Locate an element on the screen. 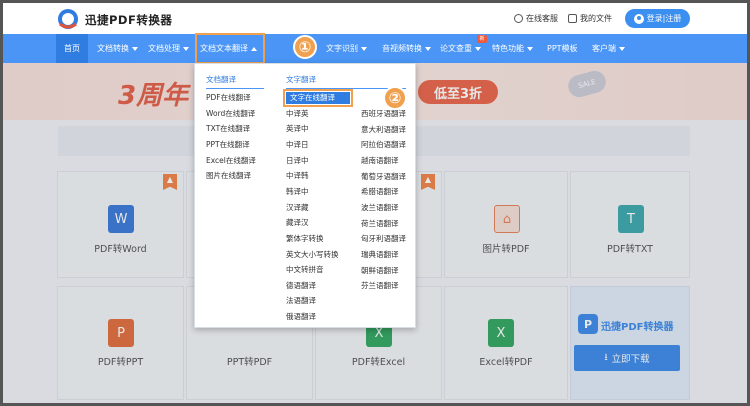 The width and height of the screenshot is (750, 406). menu-item: 藏译汉 is located at coordinates (297, 223).